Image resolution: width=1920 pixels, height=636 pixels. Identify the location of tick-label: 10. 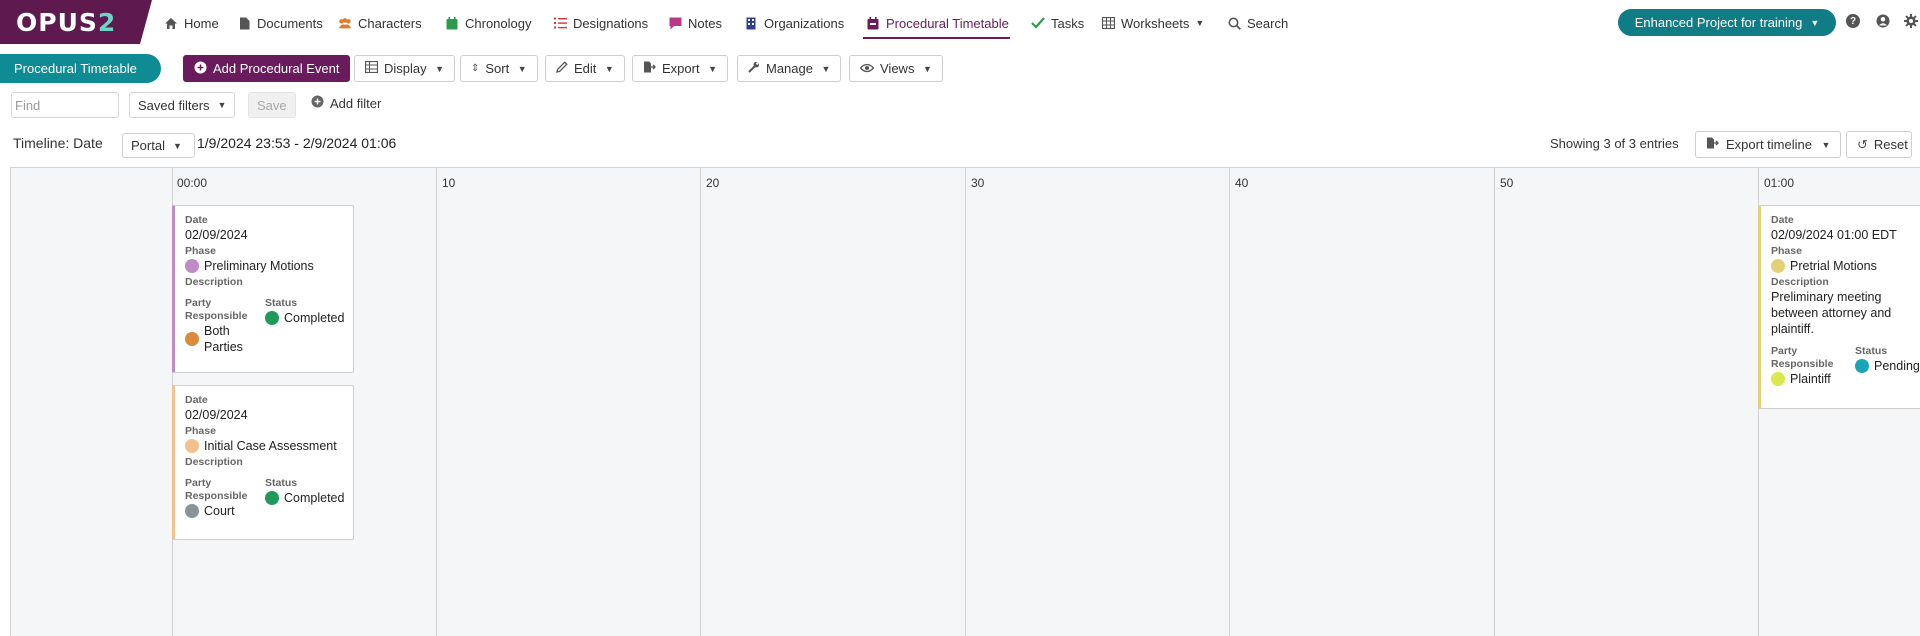
(449, 183).